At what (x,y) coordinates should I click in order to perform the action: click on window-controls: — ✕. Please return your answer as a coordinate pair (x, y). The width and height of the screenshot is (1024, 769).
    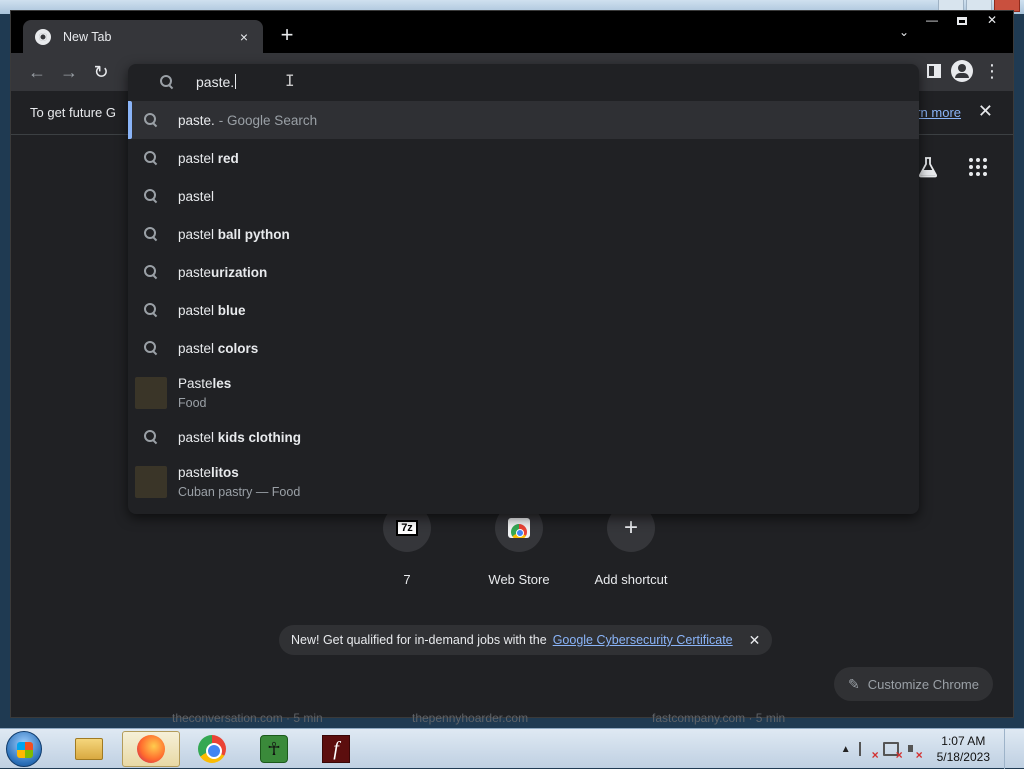
    Looking at the image, I should click on (962, 21).